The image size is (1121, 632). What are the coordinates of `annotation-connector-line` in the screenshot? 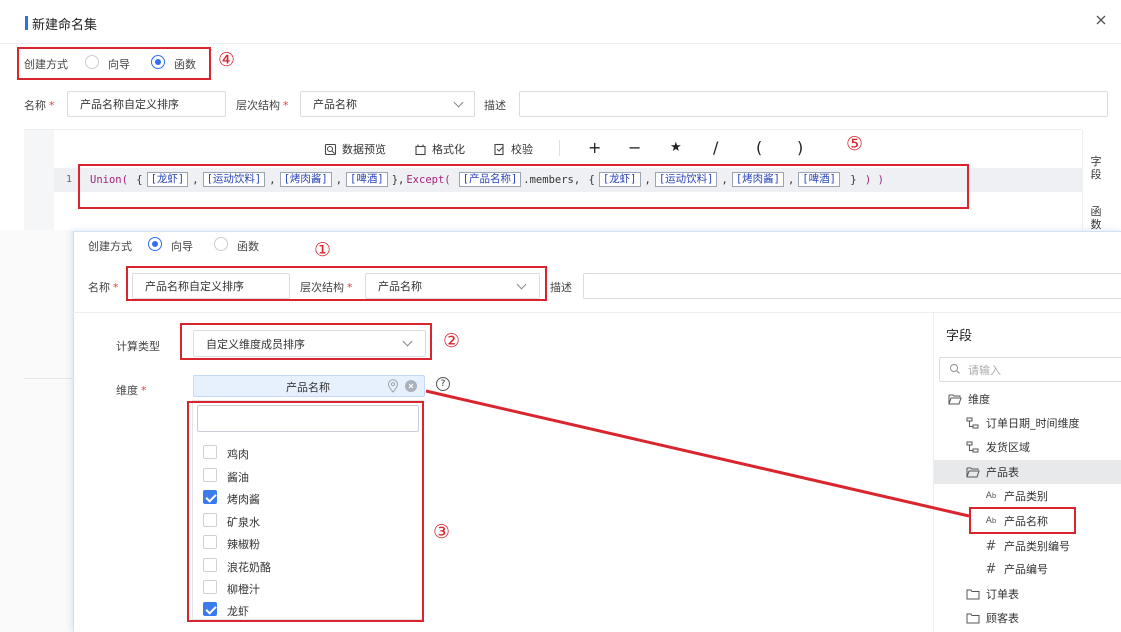 It's located at (697, 453).